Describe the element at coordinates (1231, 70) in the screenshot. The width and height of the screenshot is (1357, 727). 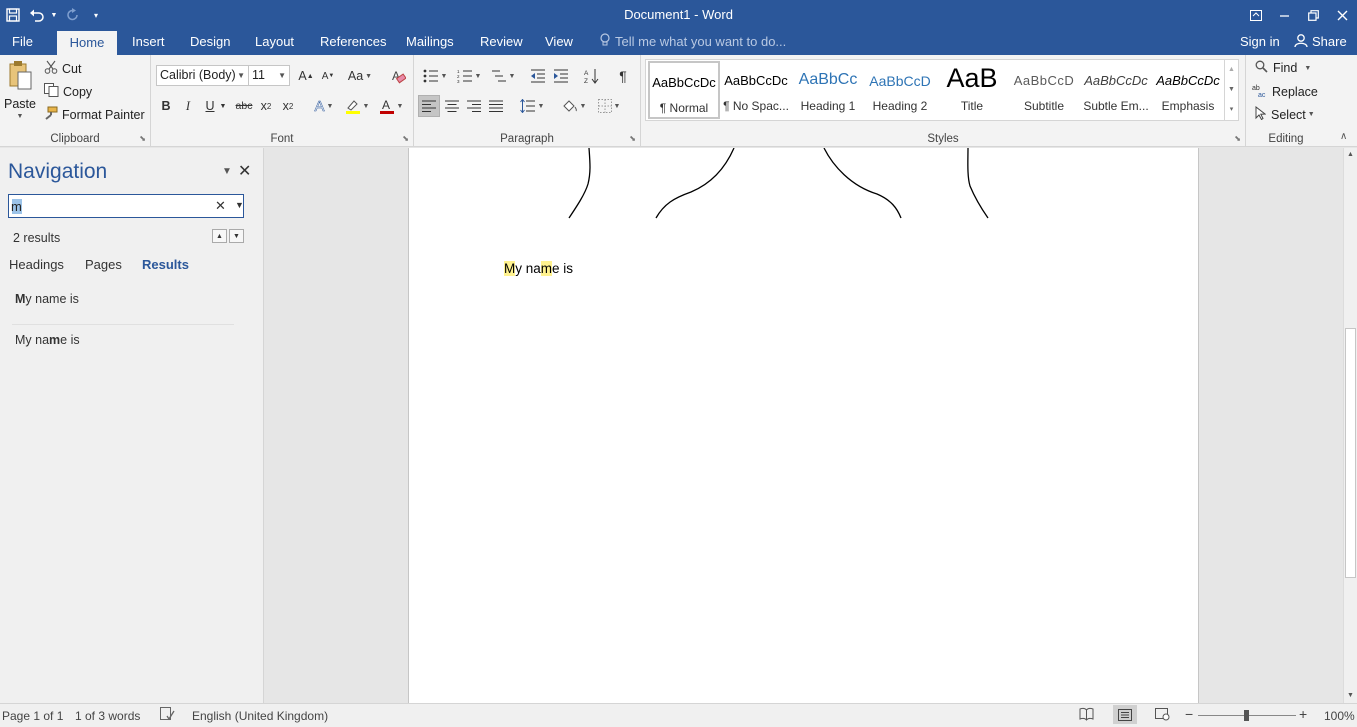
I see `gallery-up-icon: ▲` at that location.